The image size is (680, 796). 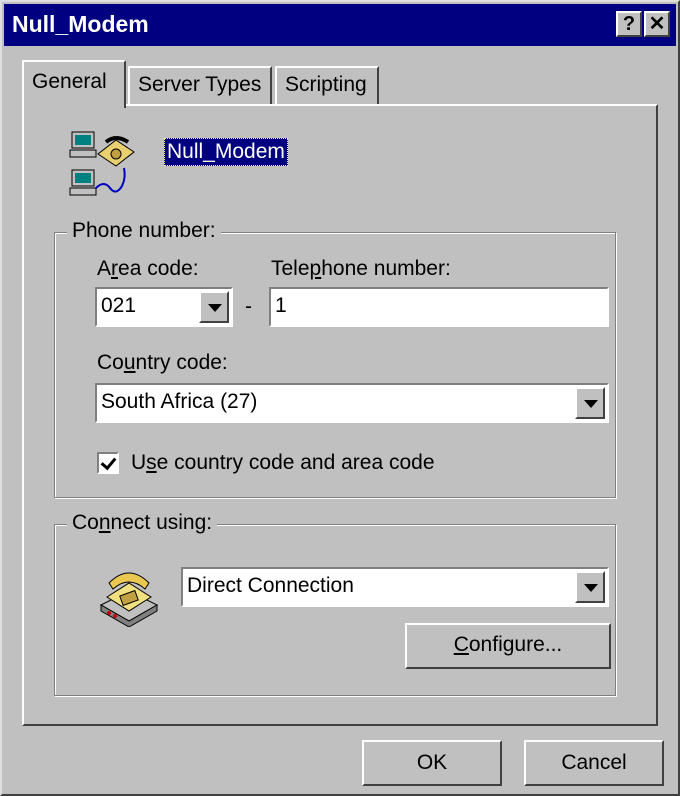 What do you see at coordinates (439, 307) in the screenshot?
I see `telephone-number-input: 1` at bounding box center [439, 307].